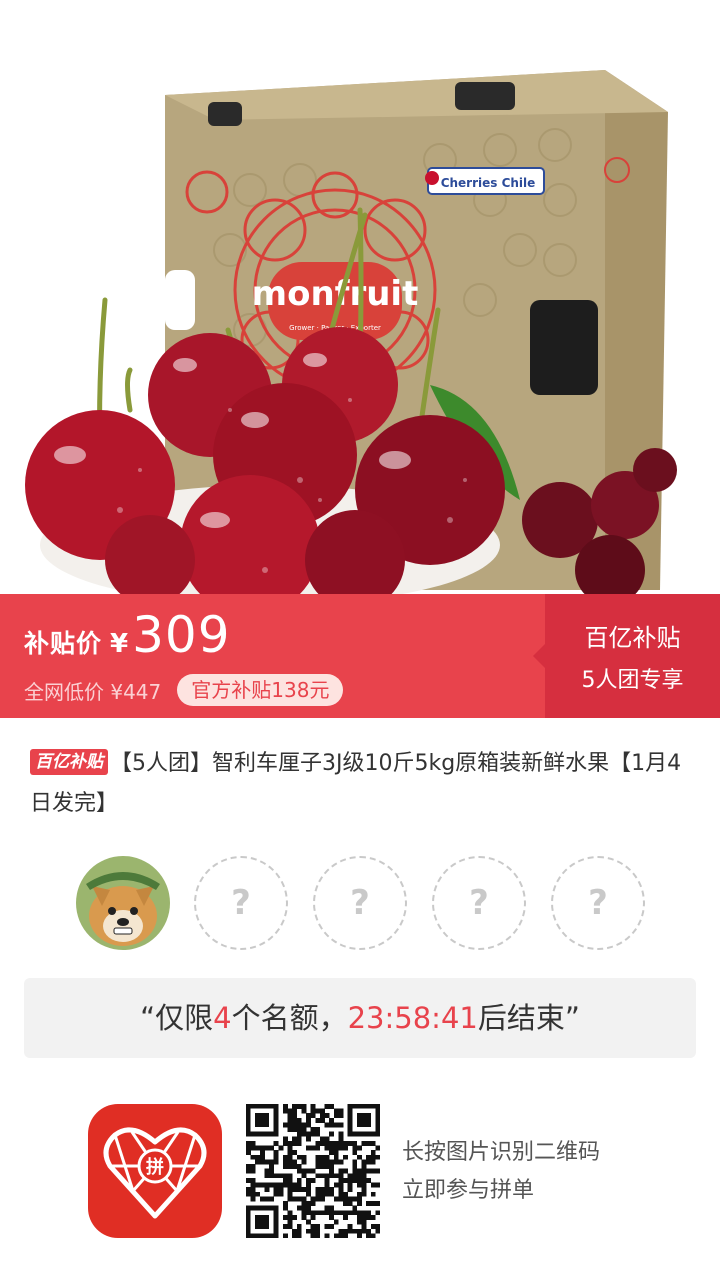  What do you see at coordinates (632, 638) in the screenshot?
I see `campaign-title: 百亿补贴` at bounding box center [632, 638].